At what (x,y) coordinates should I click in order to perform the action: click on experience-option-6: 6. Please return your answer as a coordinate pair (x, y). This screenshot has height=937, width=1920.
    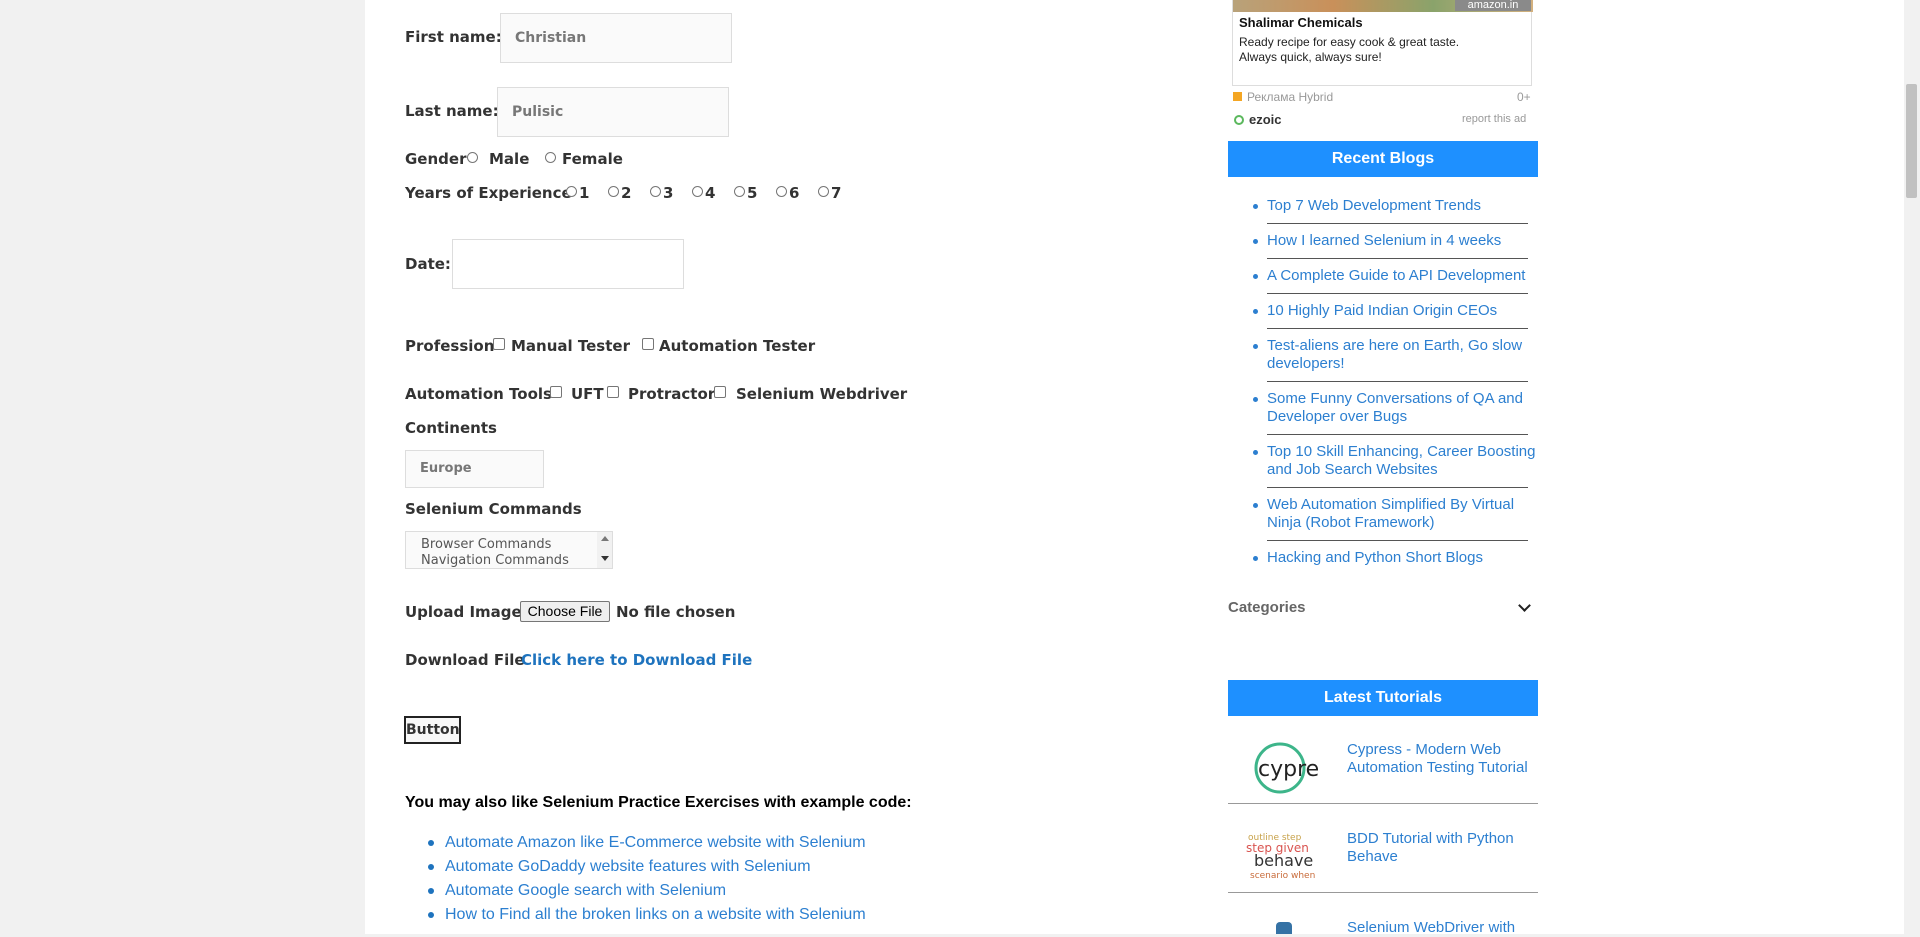
    Looking at the image, I should click on (794, 193).